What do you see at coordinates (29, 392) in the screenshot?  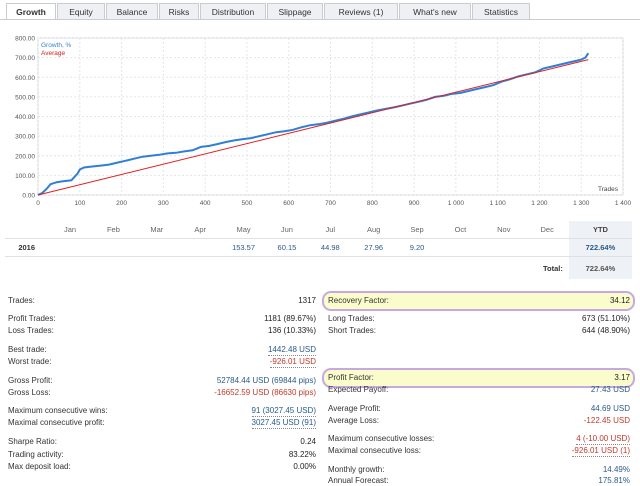 I see `stat-label: Gross Loss:` at bounding box center [29, 392].